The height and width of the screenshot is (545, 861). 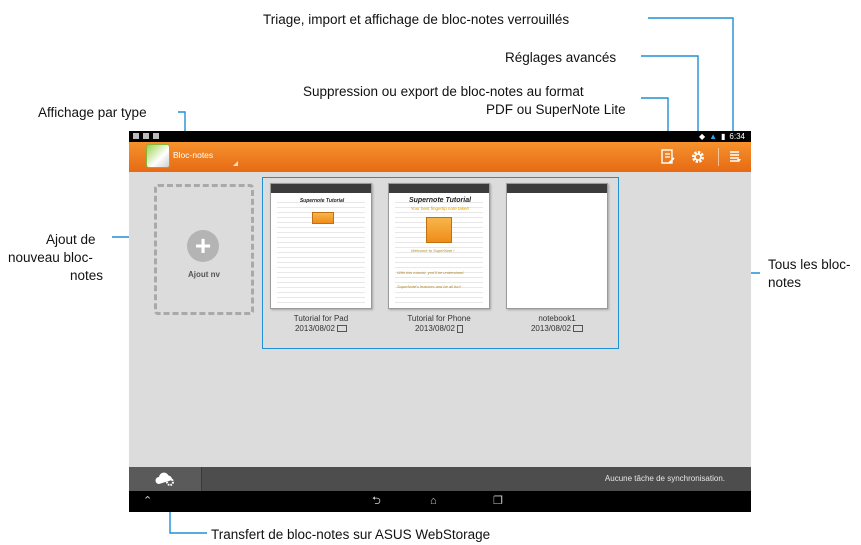 I want to click on action-bar: Bloc-notes, so click(x=440, y=157).